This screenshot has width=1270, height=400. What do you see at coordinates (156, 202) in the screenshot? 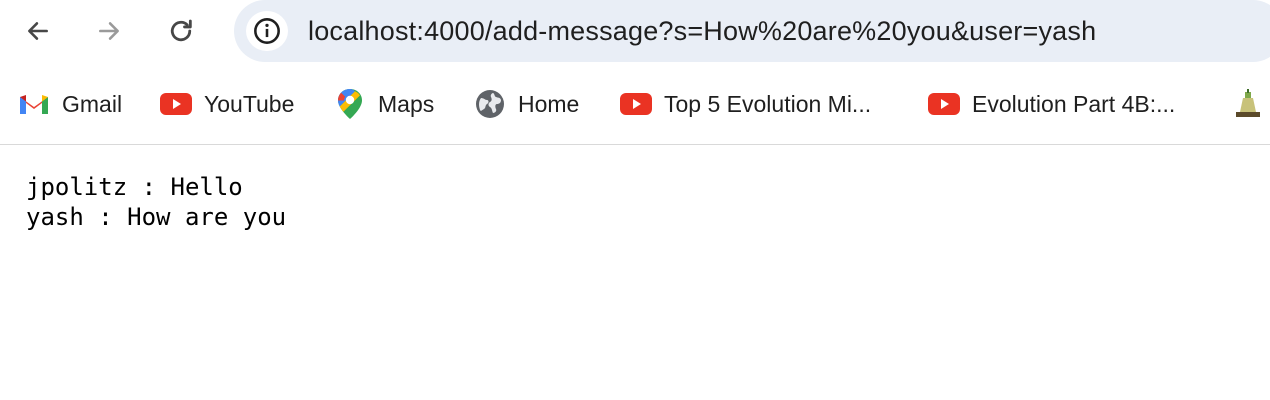
I see `message-list: jpolitz : Hello yash : How are you` at bounding box center [156, 202].